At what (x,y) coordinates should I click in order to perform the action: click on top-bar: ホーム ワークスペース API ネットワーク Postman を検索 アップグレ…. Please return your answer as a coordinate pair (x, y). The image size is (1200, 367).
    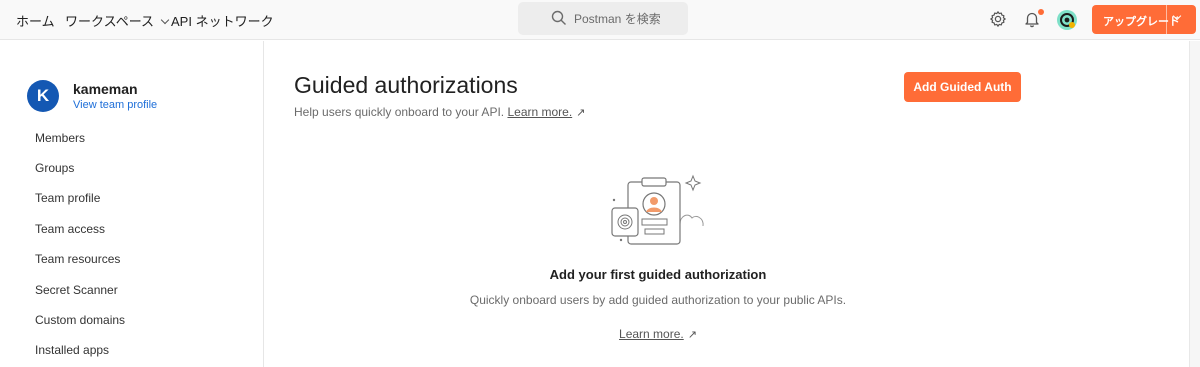
    Looking at the image, I should click on (600, 20).